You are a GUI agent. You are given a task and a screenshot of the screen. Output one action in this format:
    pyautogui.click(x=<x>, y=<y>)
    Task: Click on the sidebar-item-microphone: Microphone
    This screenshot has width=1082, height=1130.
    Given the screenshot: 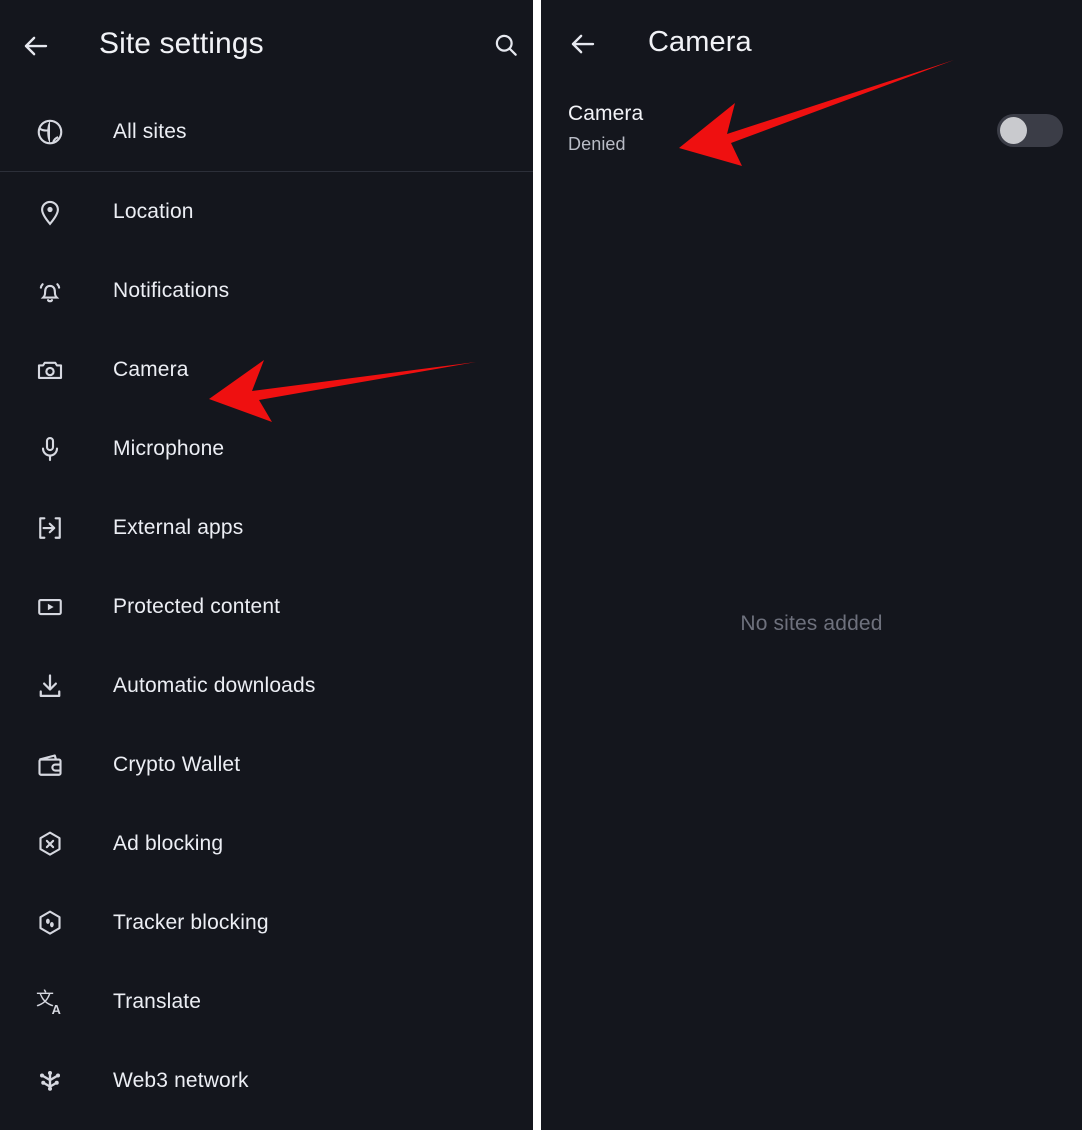 What is the action you would take?
    pyautogui.click(x=266, y=448)
    